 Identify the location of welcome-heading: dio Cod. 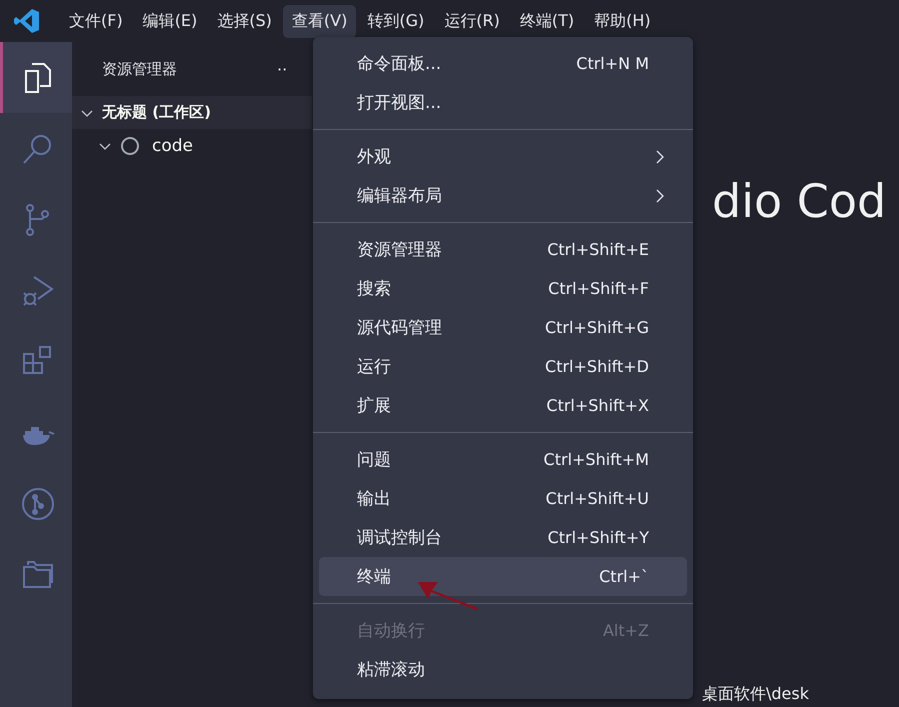
(800, 201).